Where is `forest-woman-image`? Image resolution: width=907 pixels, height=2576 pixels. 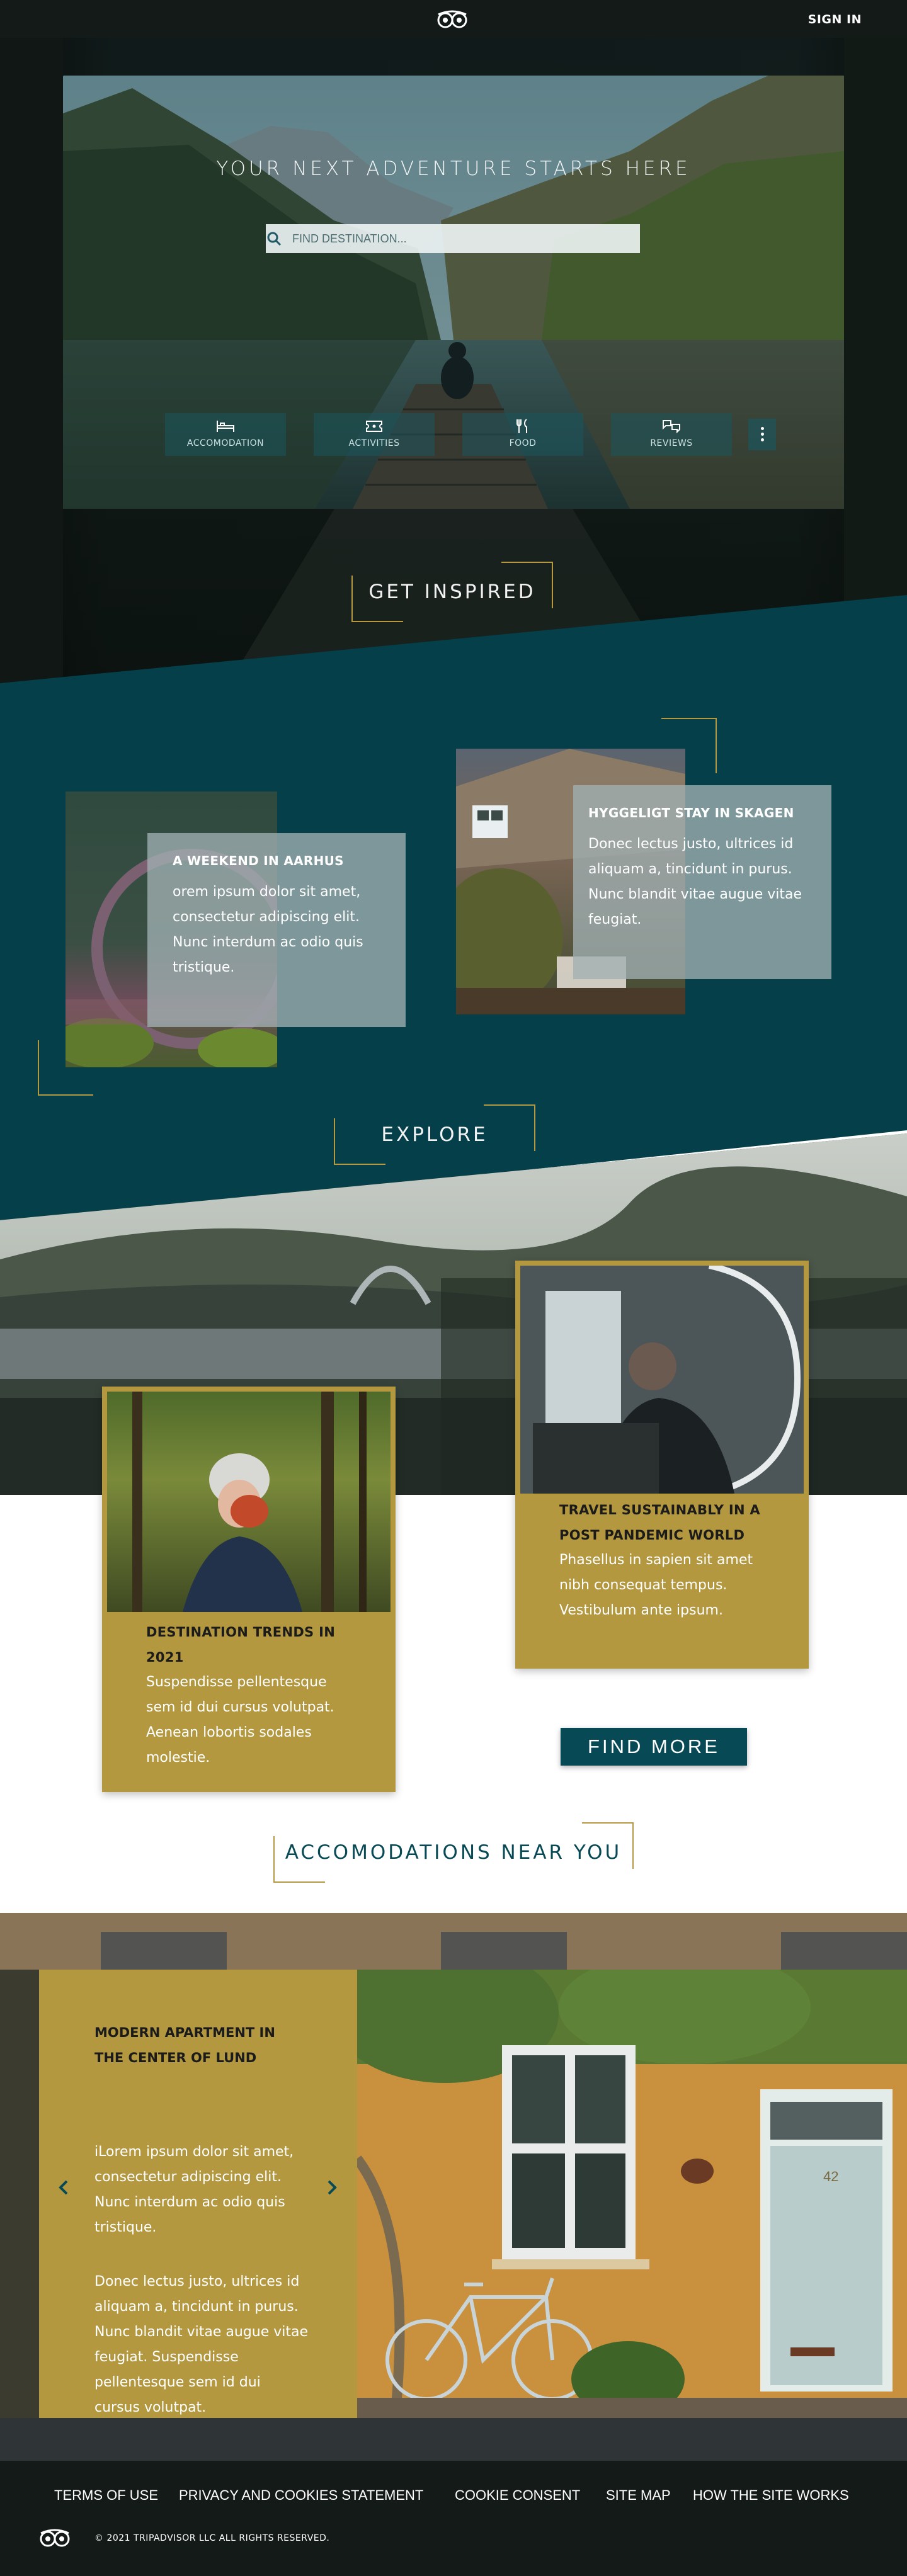
forest-woman-image is located at coordinates (249, 1502).